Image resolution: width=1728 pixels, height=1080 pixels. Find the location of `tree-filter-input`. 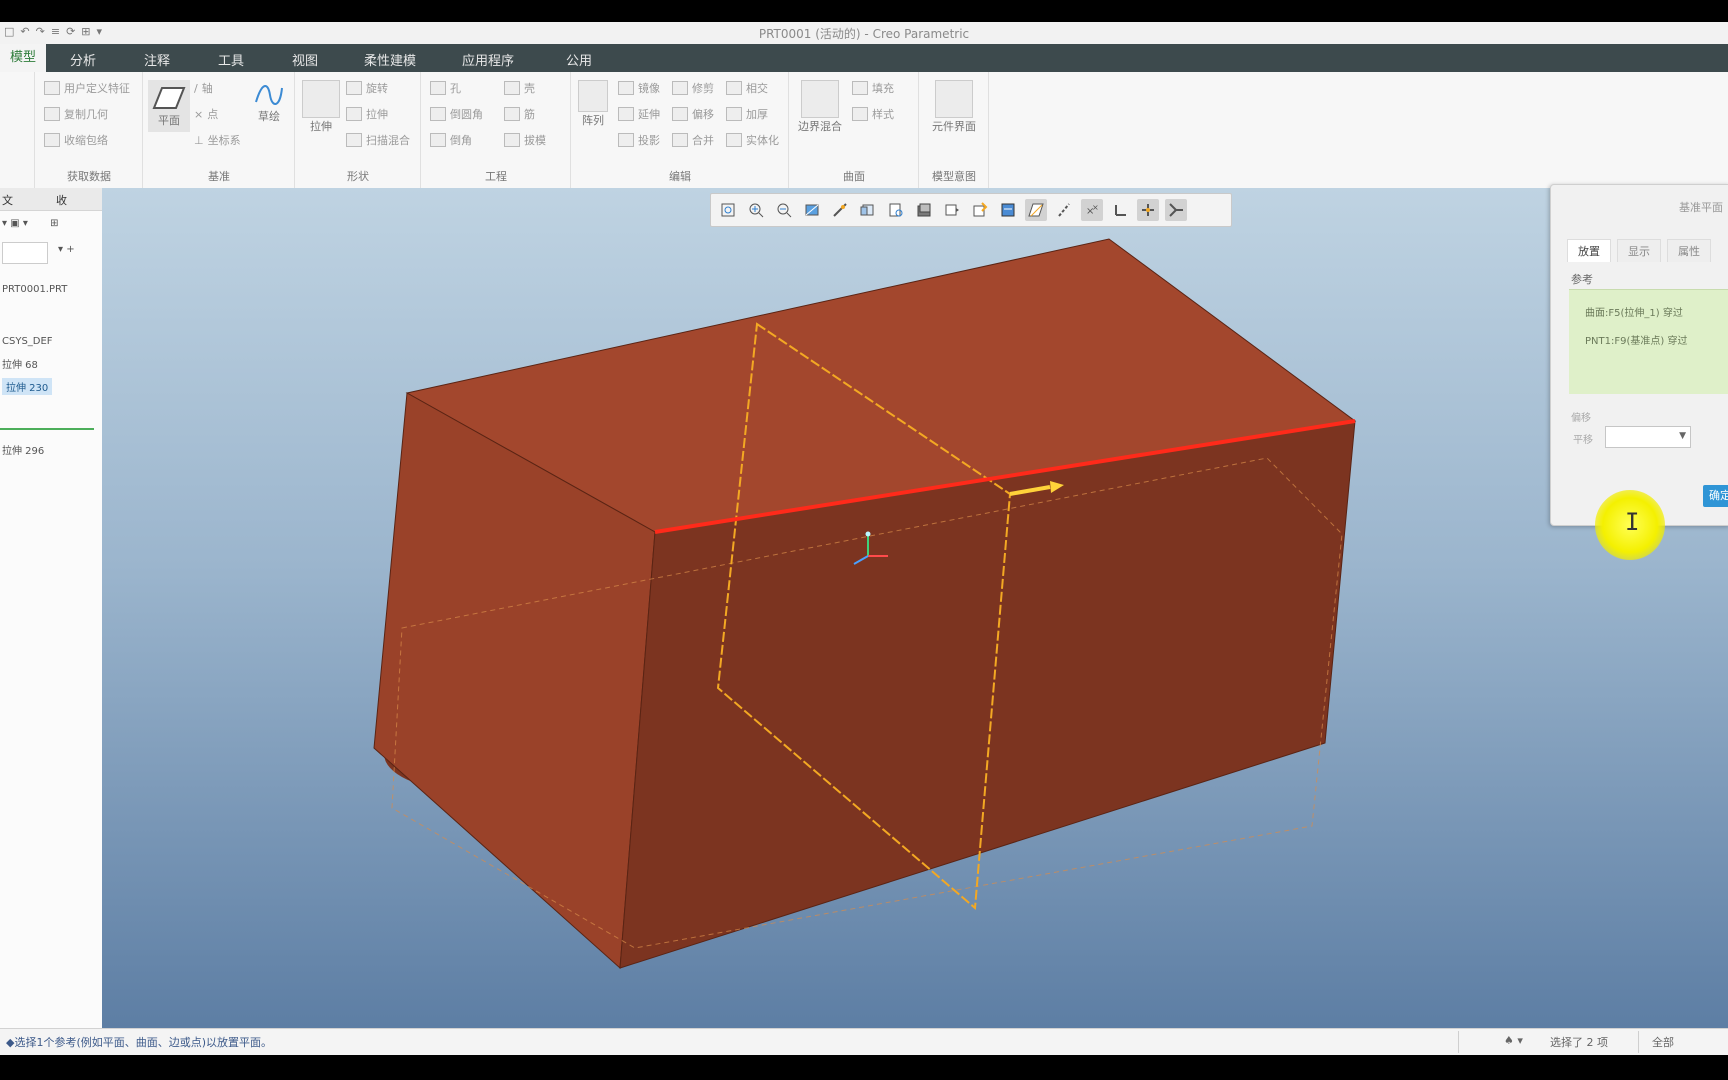

tree-filter-input is located at coordinates (25, 253).